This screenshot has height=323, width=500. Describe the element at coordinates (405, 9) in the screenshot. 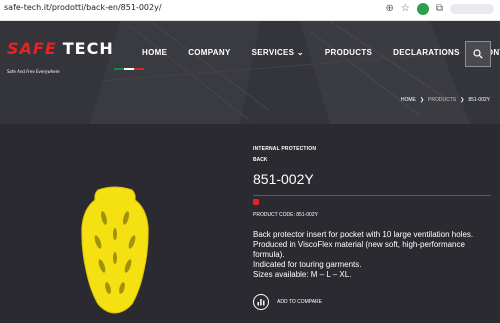

I see `bookmark-star-icon: ☆` at that location.